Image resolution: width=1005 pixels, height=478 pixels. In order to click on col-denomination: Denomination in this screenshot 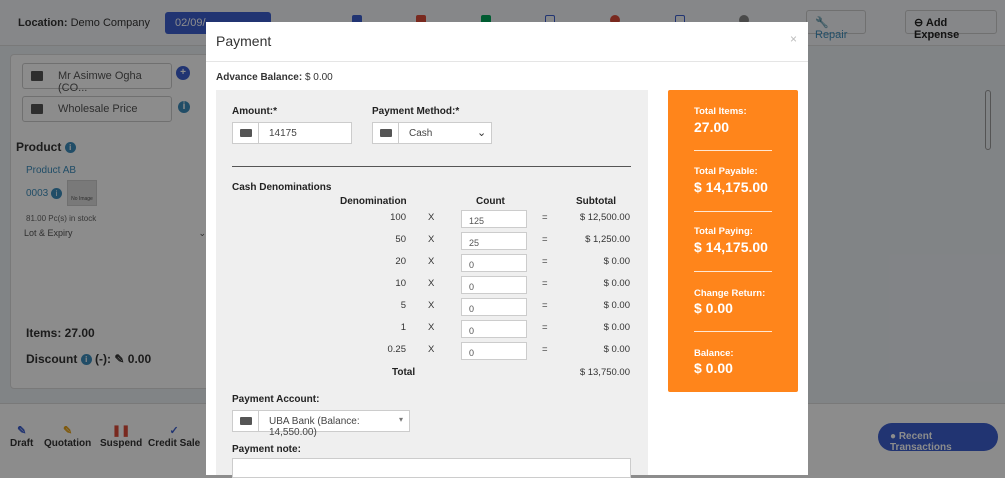, I will do `click(373, 201)`.